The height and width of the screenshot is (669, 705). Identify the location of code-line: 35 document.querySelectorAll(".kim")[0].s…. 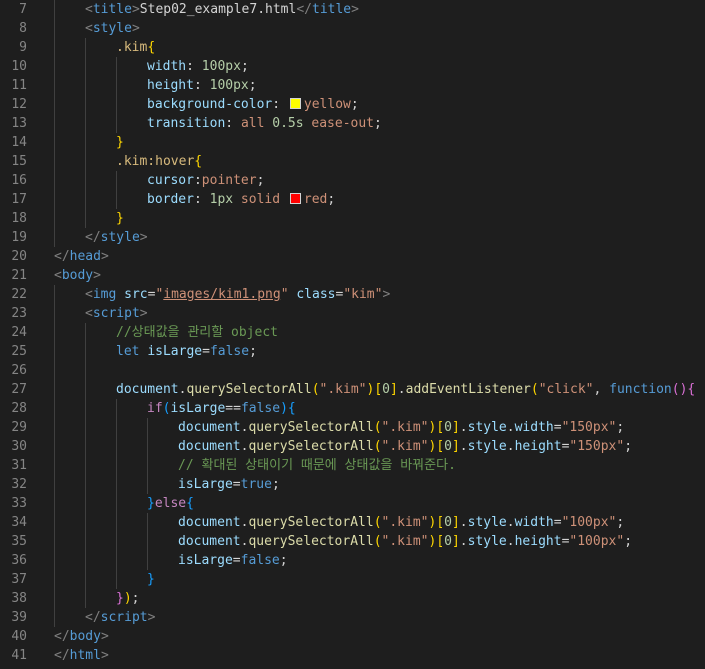
(352, 541).